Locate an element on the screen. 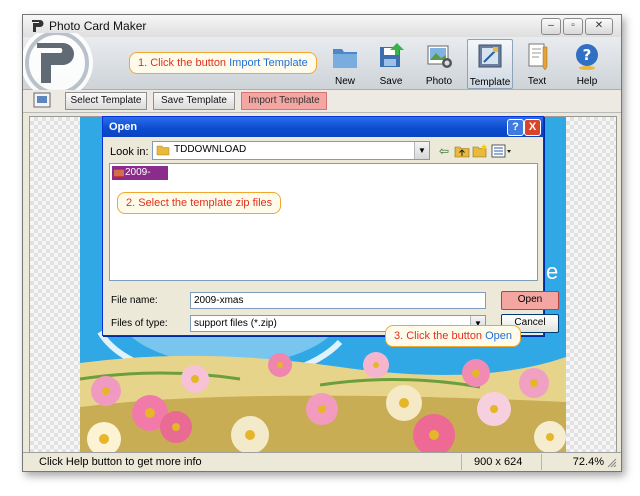 The height and width of the screenshot is (496, 640). look-in-label: Look in: is located at coordinates (129, 152).